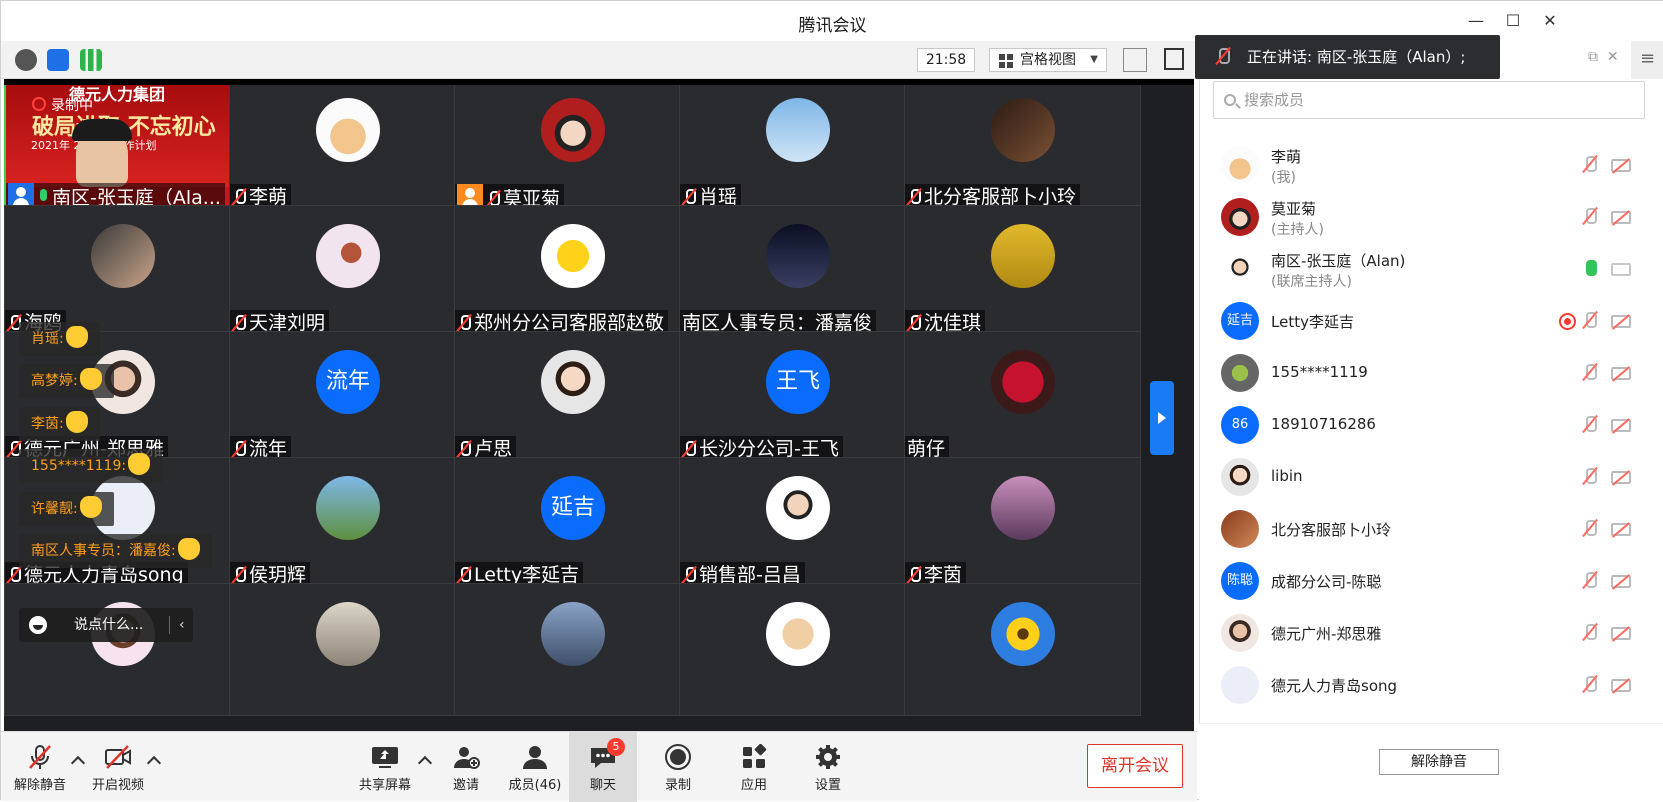 The height and width of the screenshot is (802, 1663). Describe the element at coordinates (1593, 57) in the screenshot. I see `popout-icon: ⧉` at that location.